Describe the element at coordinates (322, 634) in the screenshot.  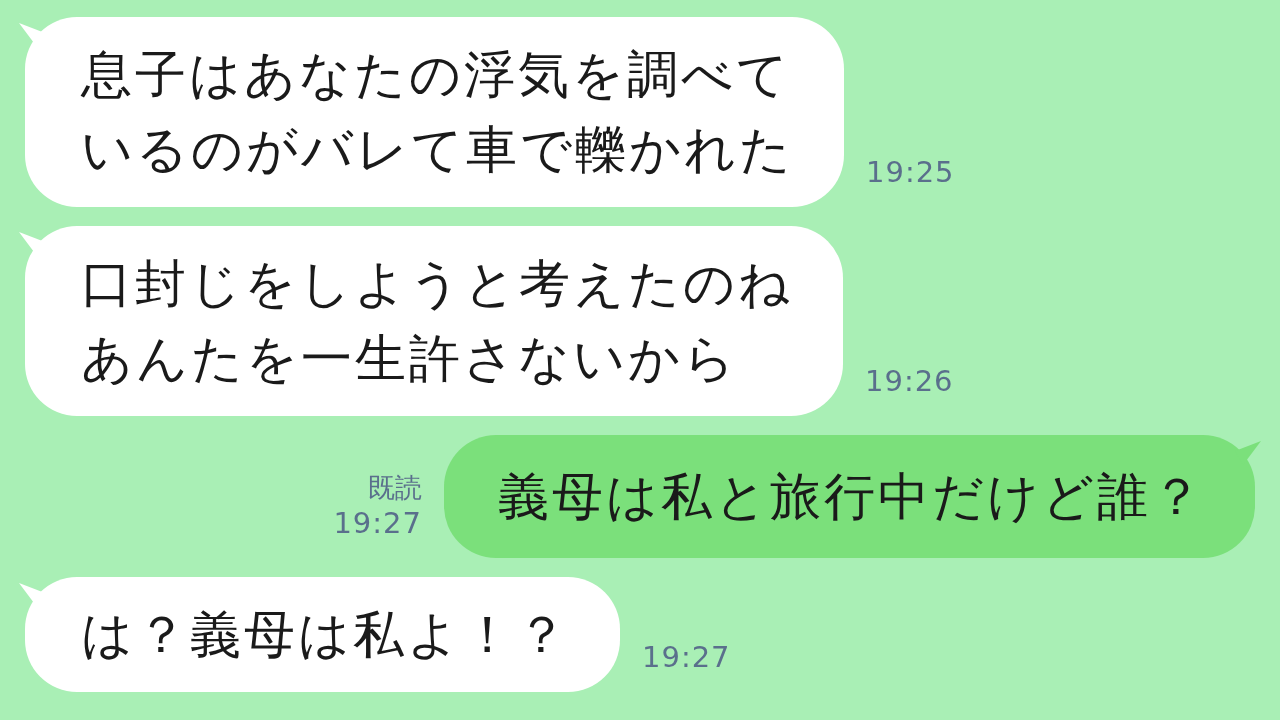
I see `message-bubble: は？義母は私よ！？` at that location.